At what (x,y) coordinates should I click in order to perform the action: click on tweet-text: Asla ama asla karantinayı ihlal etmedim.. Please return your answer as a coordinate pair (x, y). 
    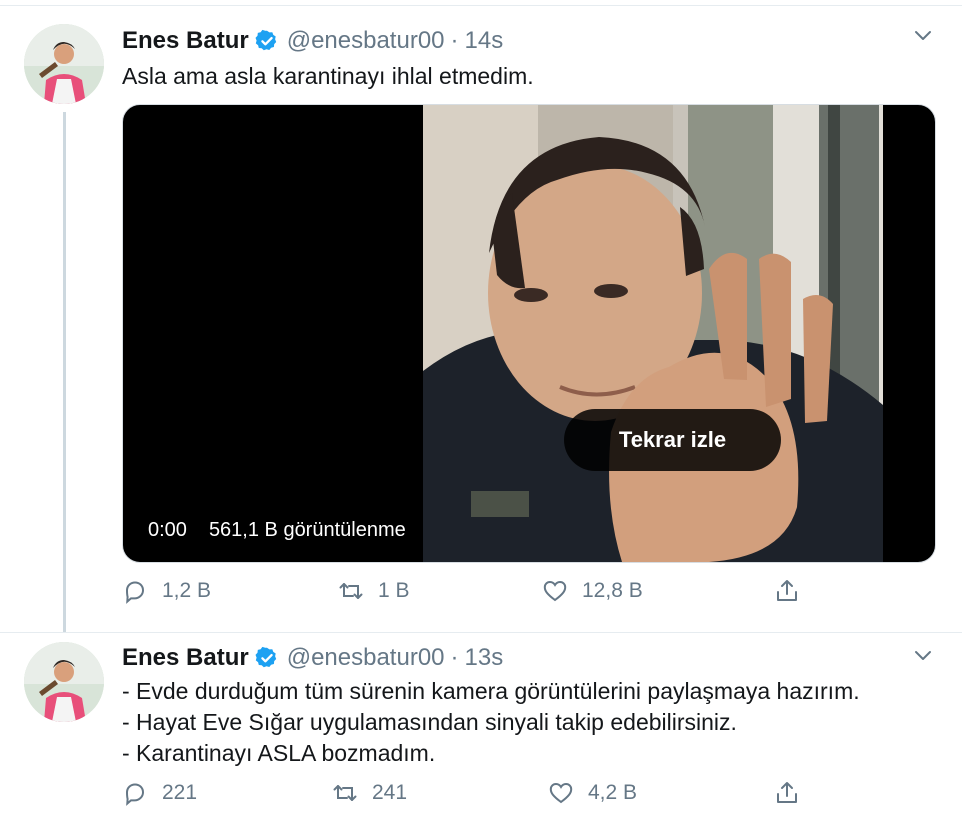
    Looking at the image, I should click on (328, 76).